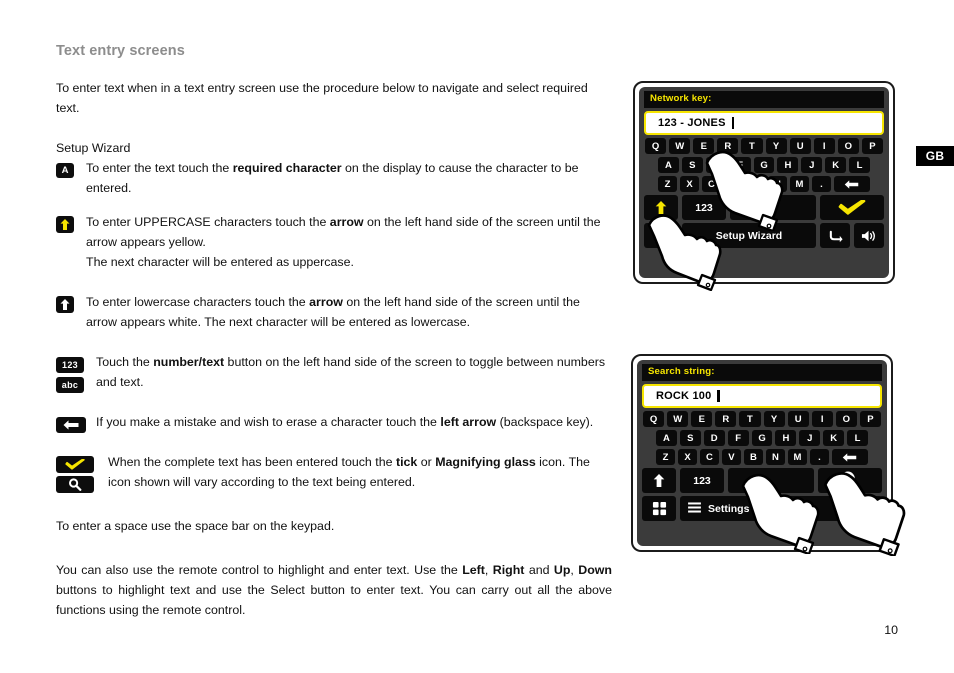 The width and height of the screenshot is (954, 673). I want to click on text-caret, so click(733, 123).